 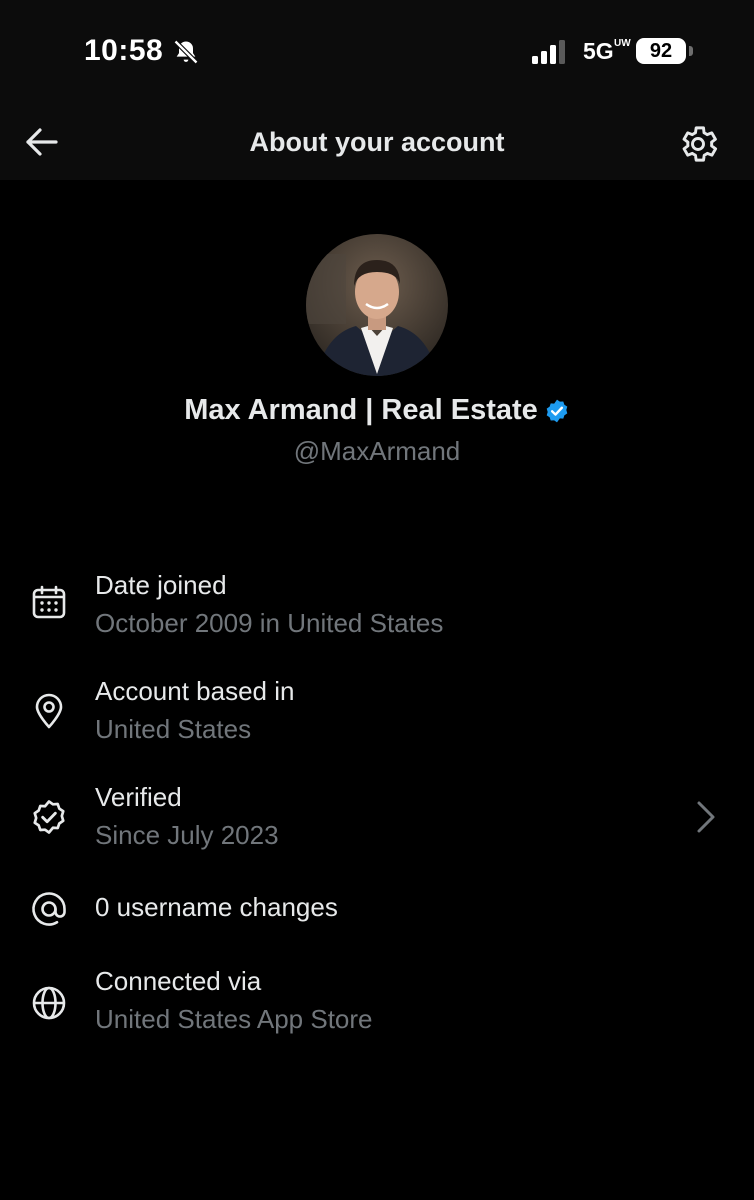 What do you see at coordinates (49, 602) in the screenshot?
I see `calendar-icon` at bounding box center [49, 602].